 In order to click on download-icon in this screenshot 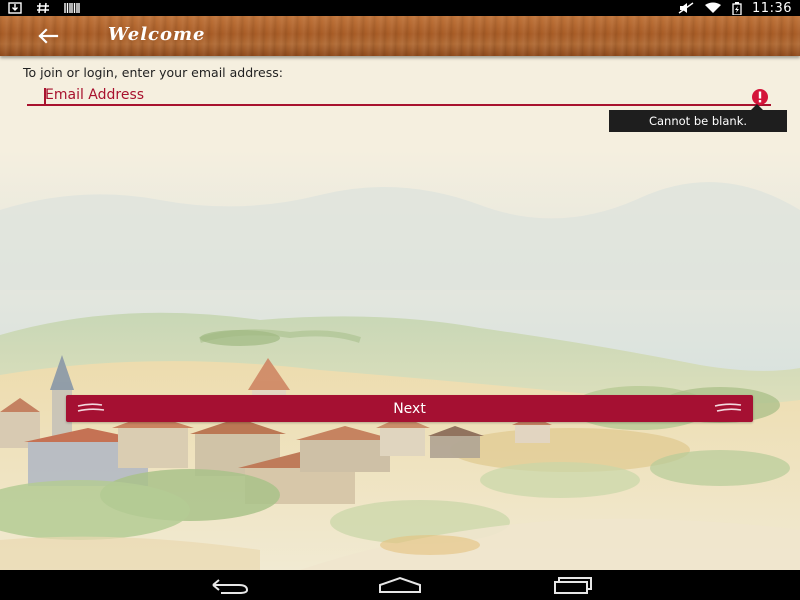, I will do `click(15, 8)`.